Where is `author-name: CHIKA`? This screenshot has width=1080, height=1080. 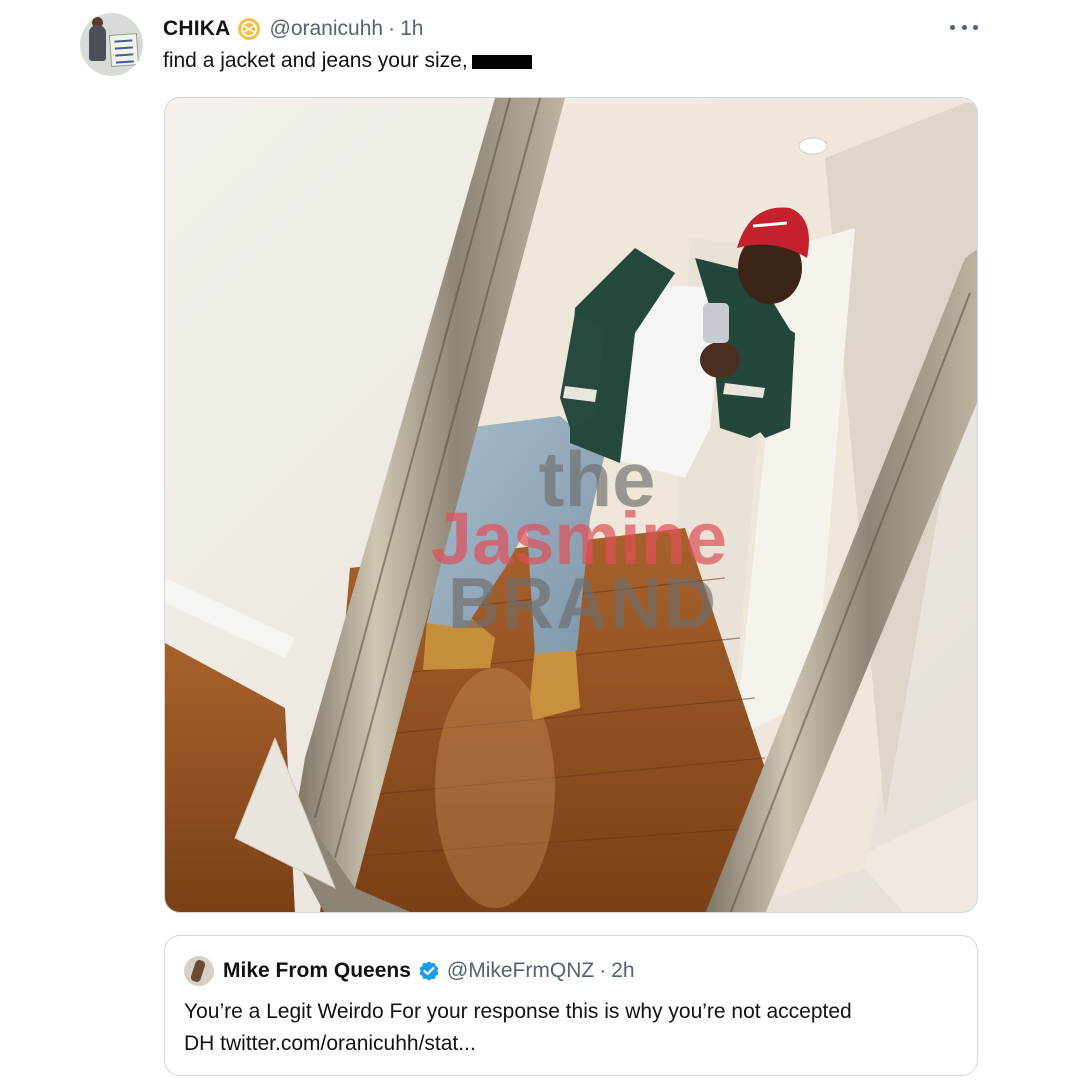
author-name: CHIKA is located at coordinates (197, 29).